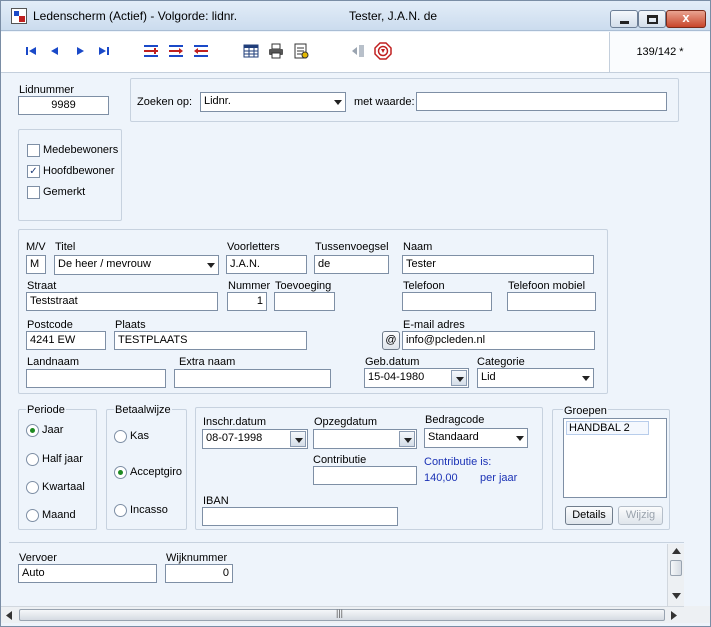 Image resolution: width=711 pixels, height=627 pixels. I want to click on close-button: x, so click(686, 19).